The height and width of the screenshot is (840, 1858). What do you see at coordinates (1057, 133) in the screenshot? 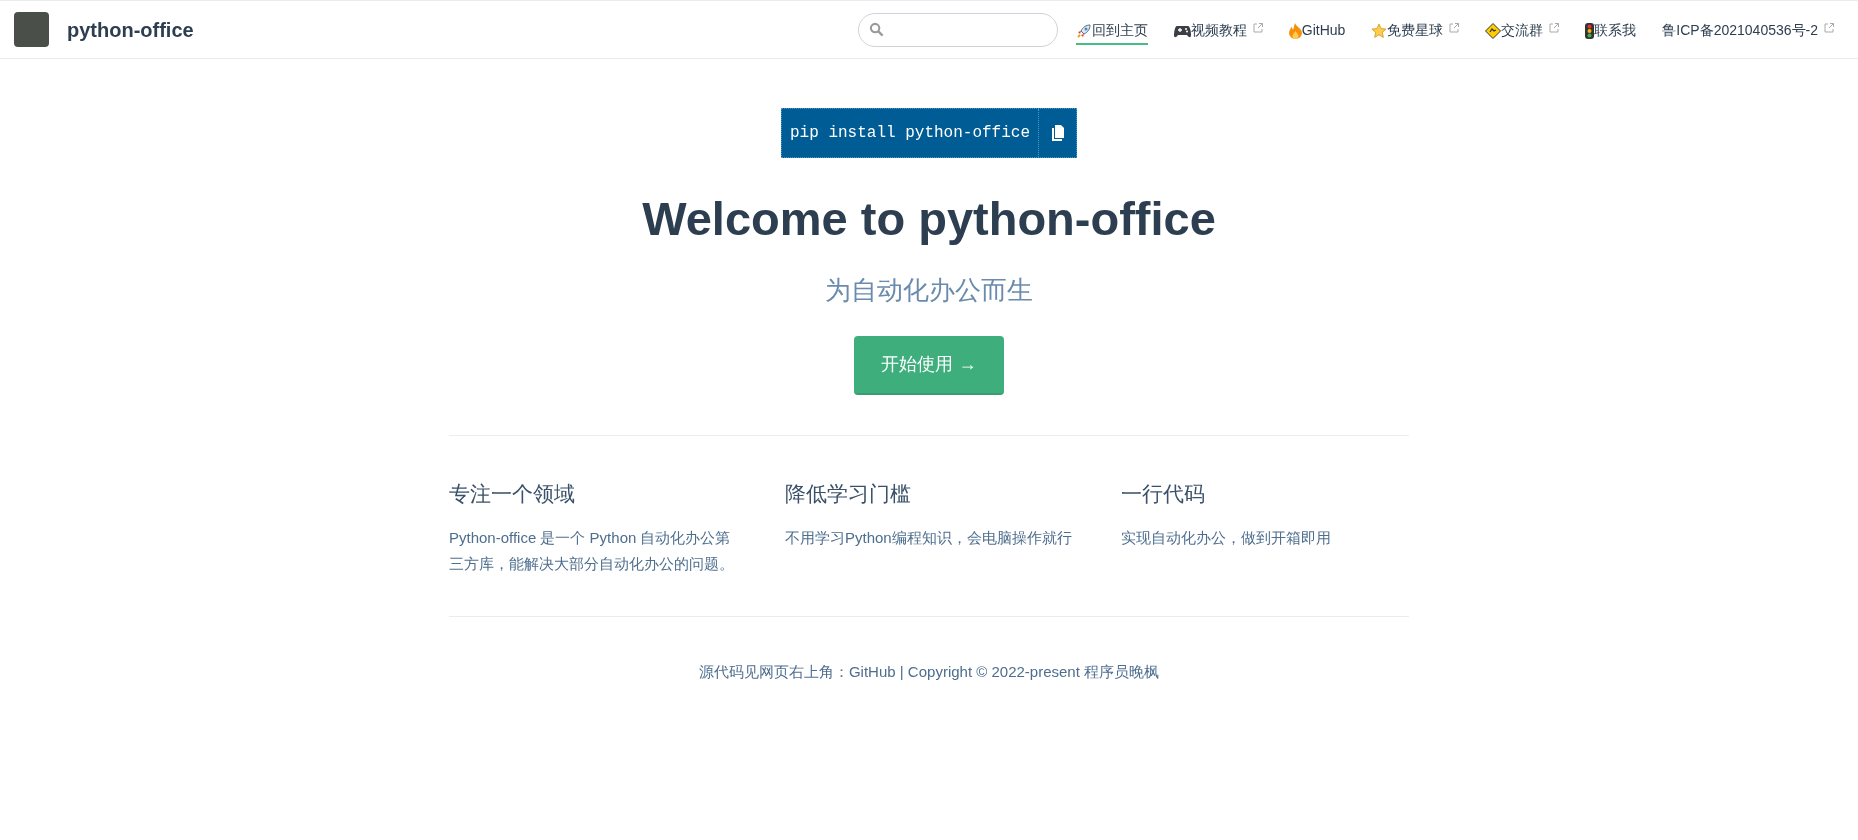
I see `copy-icon` at bounding box center [1057, 133].